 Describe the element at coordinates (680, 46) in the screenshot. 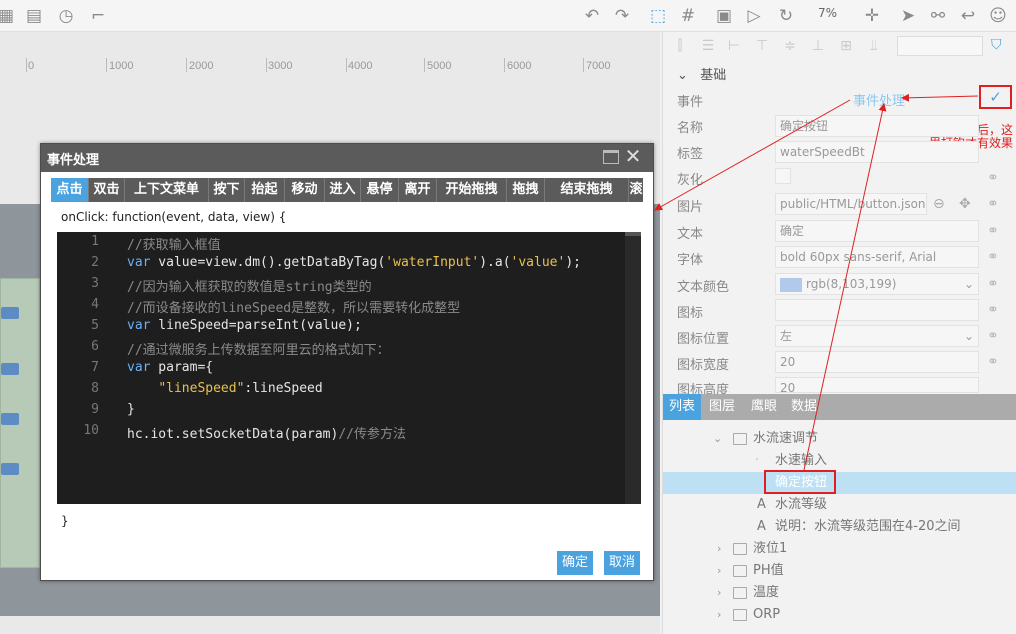

I see `align-left-icon: ⫿` at that location.